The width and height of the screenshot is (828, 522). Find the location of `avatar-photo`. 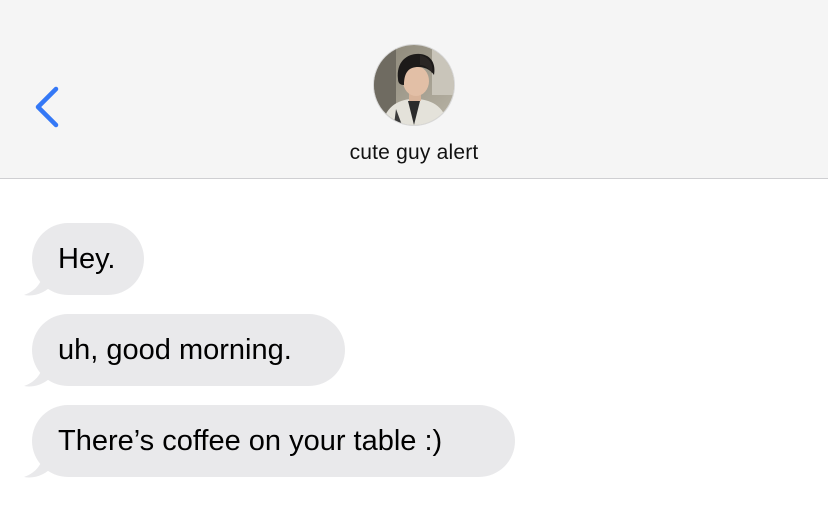

avatar-photo is located at coordinates (414, 85).